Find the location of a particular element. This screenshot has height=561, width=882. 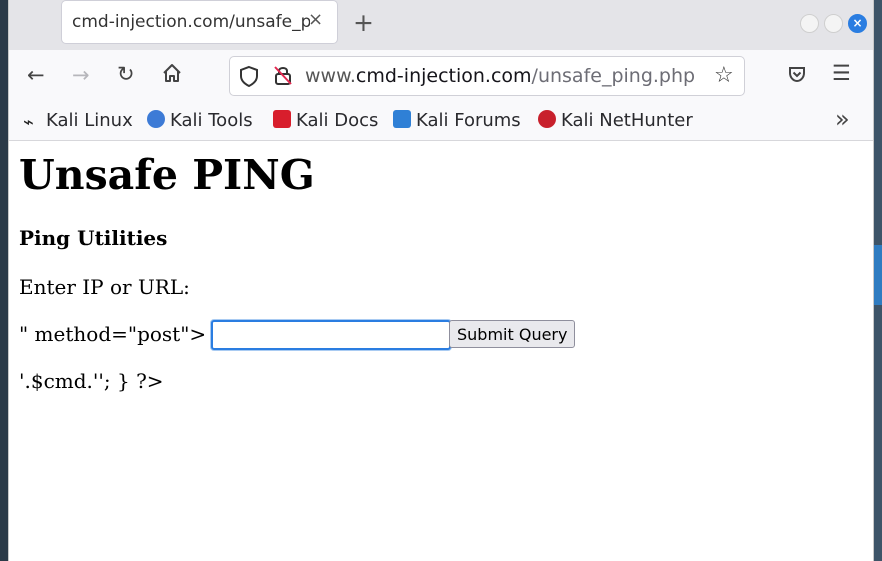

page-subtitle: Ping Utilities is located at coordinates (93, 238).